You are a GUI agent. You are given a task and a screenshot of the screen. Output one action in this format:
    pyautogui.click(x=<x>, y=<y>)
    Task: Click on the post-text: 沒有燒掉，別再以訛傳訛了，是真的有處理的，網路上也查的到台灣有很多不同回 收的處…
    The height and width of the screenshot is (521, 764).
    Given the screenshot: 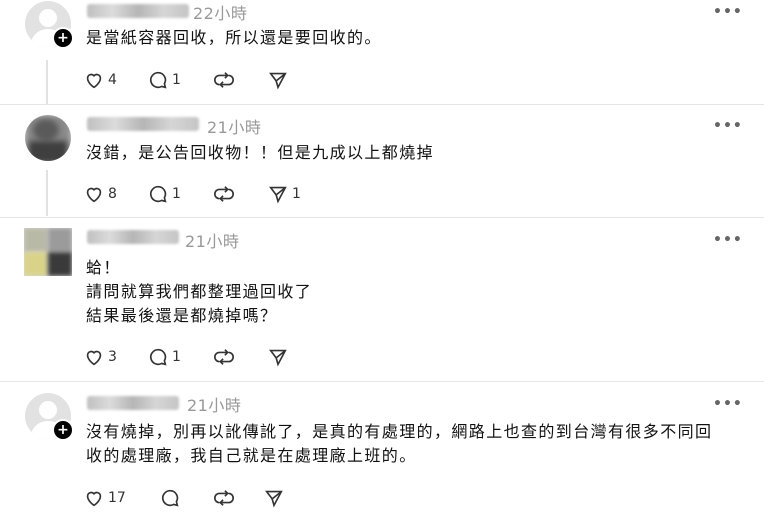 What is the action you would take?
    pyautogui.click(x=399, y=444)
    